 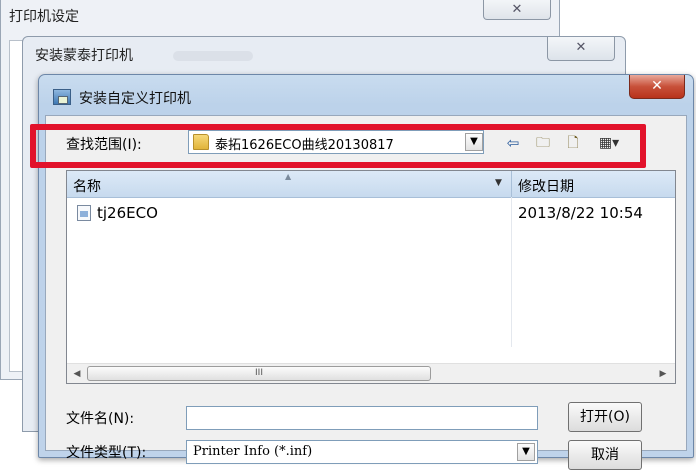 I want to click on dialog-app-icon, so click(x=62, y=97).